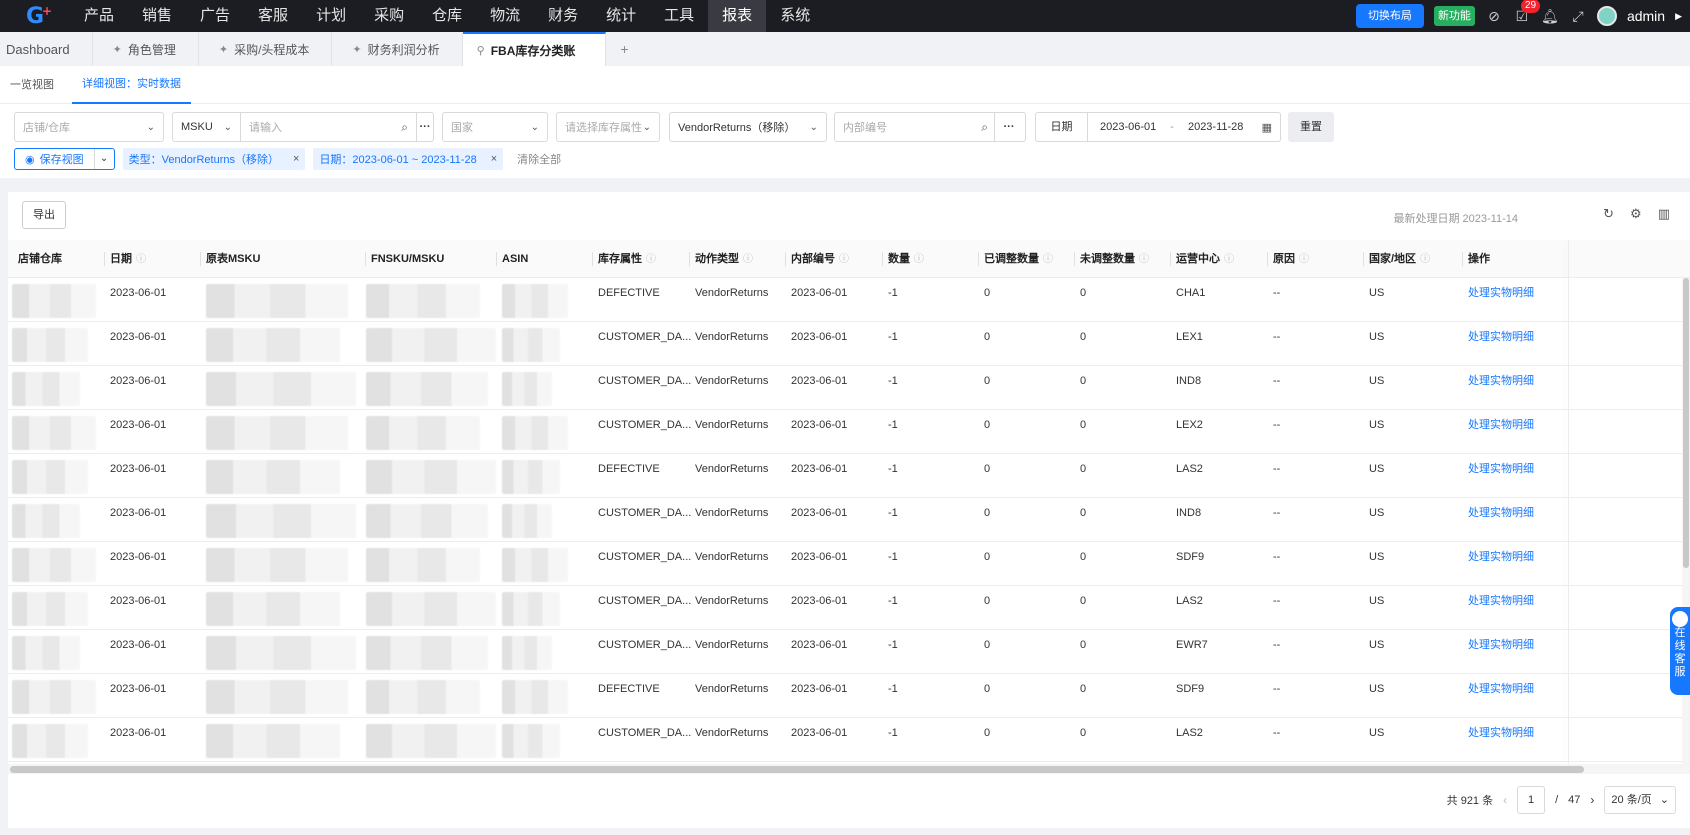 Image resolution: width=1690 pixels, height=835 pixels. What do you see at coordinates (40, 259) in the screenshot?
I see `column-header: 店铺仓库` at bounding box center [40, 259].